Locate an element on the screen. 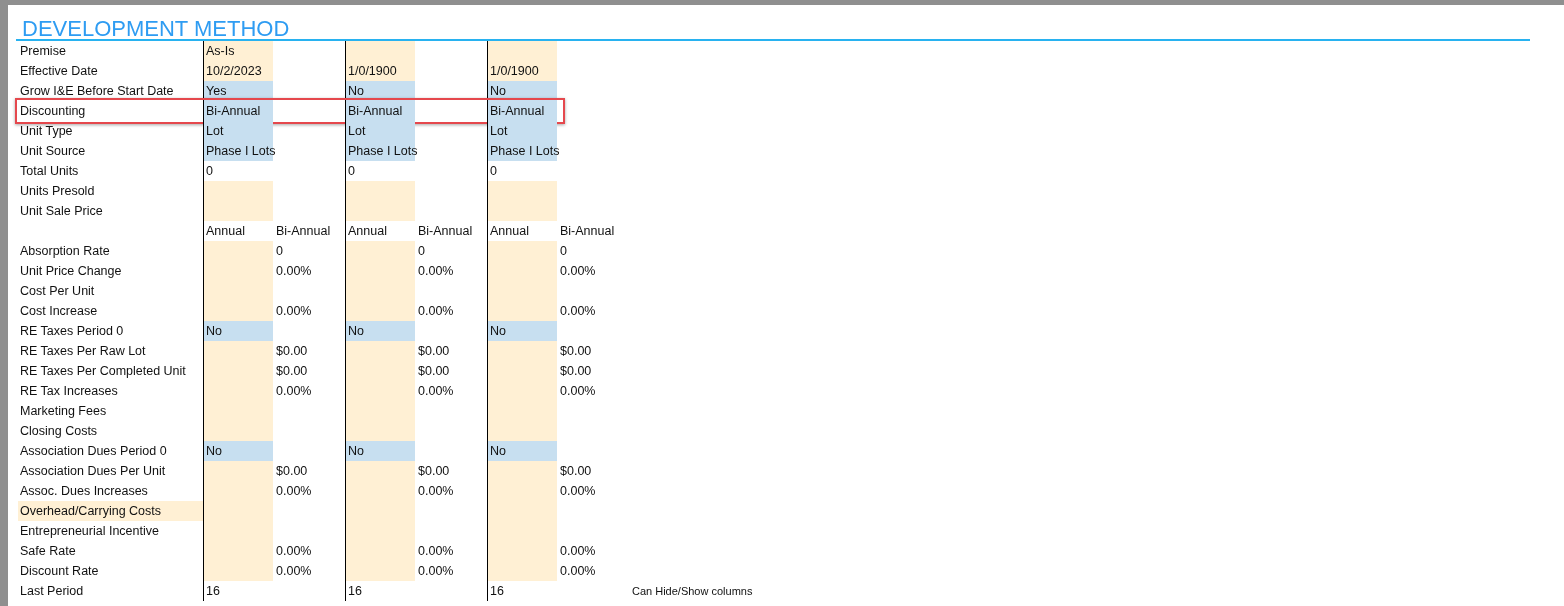 The image size is (1564, 606). table-cell: 10/2/2023 is located at coordinates (238, 71).